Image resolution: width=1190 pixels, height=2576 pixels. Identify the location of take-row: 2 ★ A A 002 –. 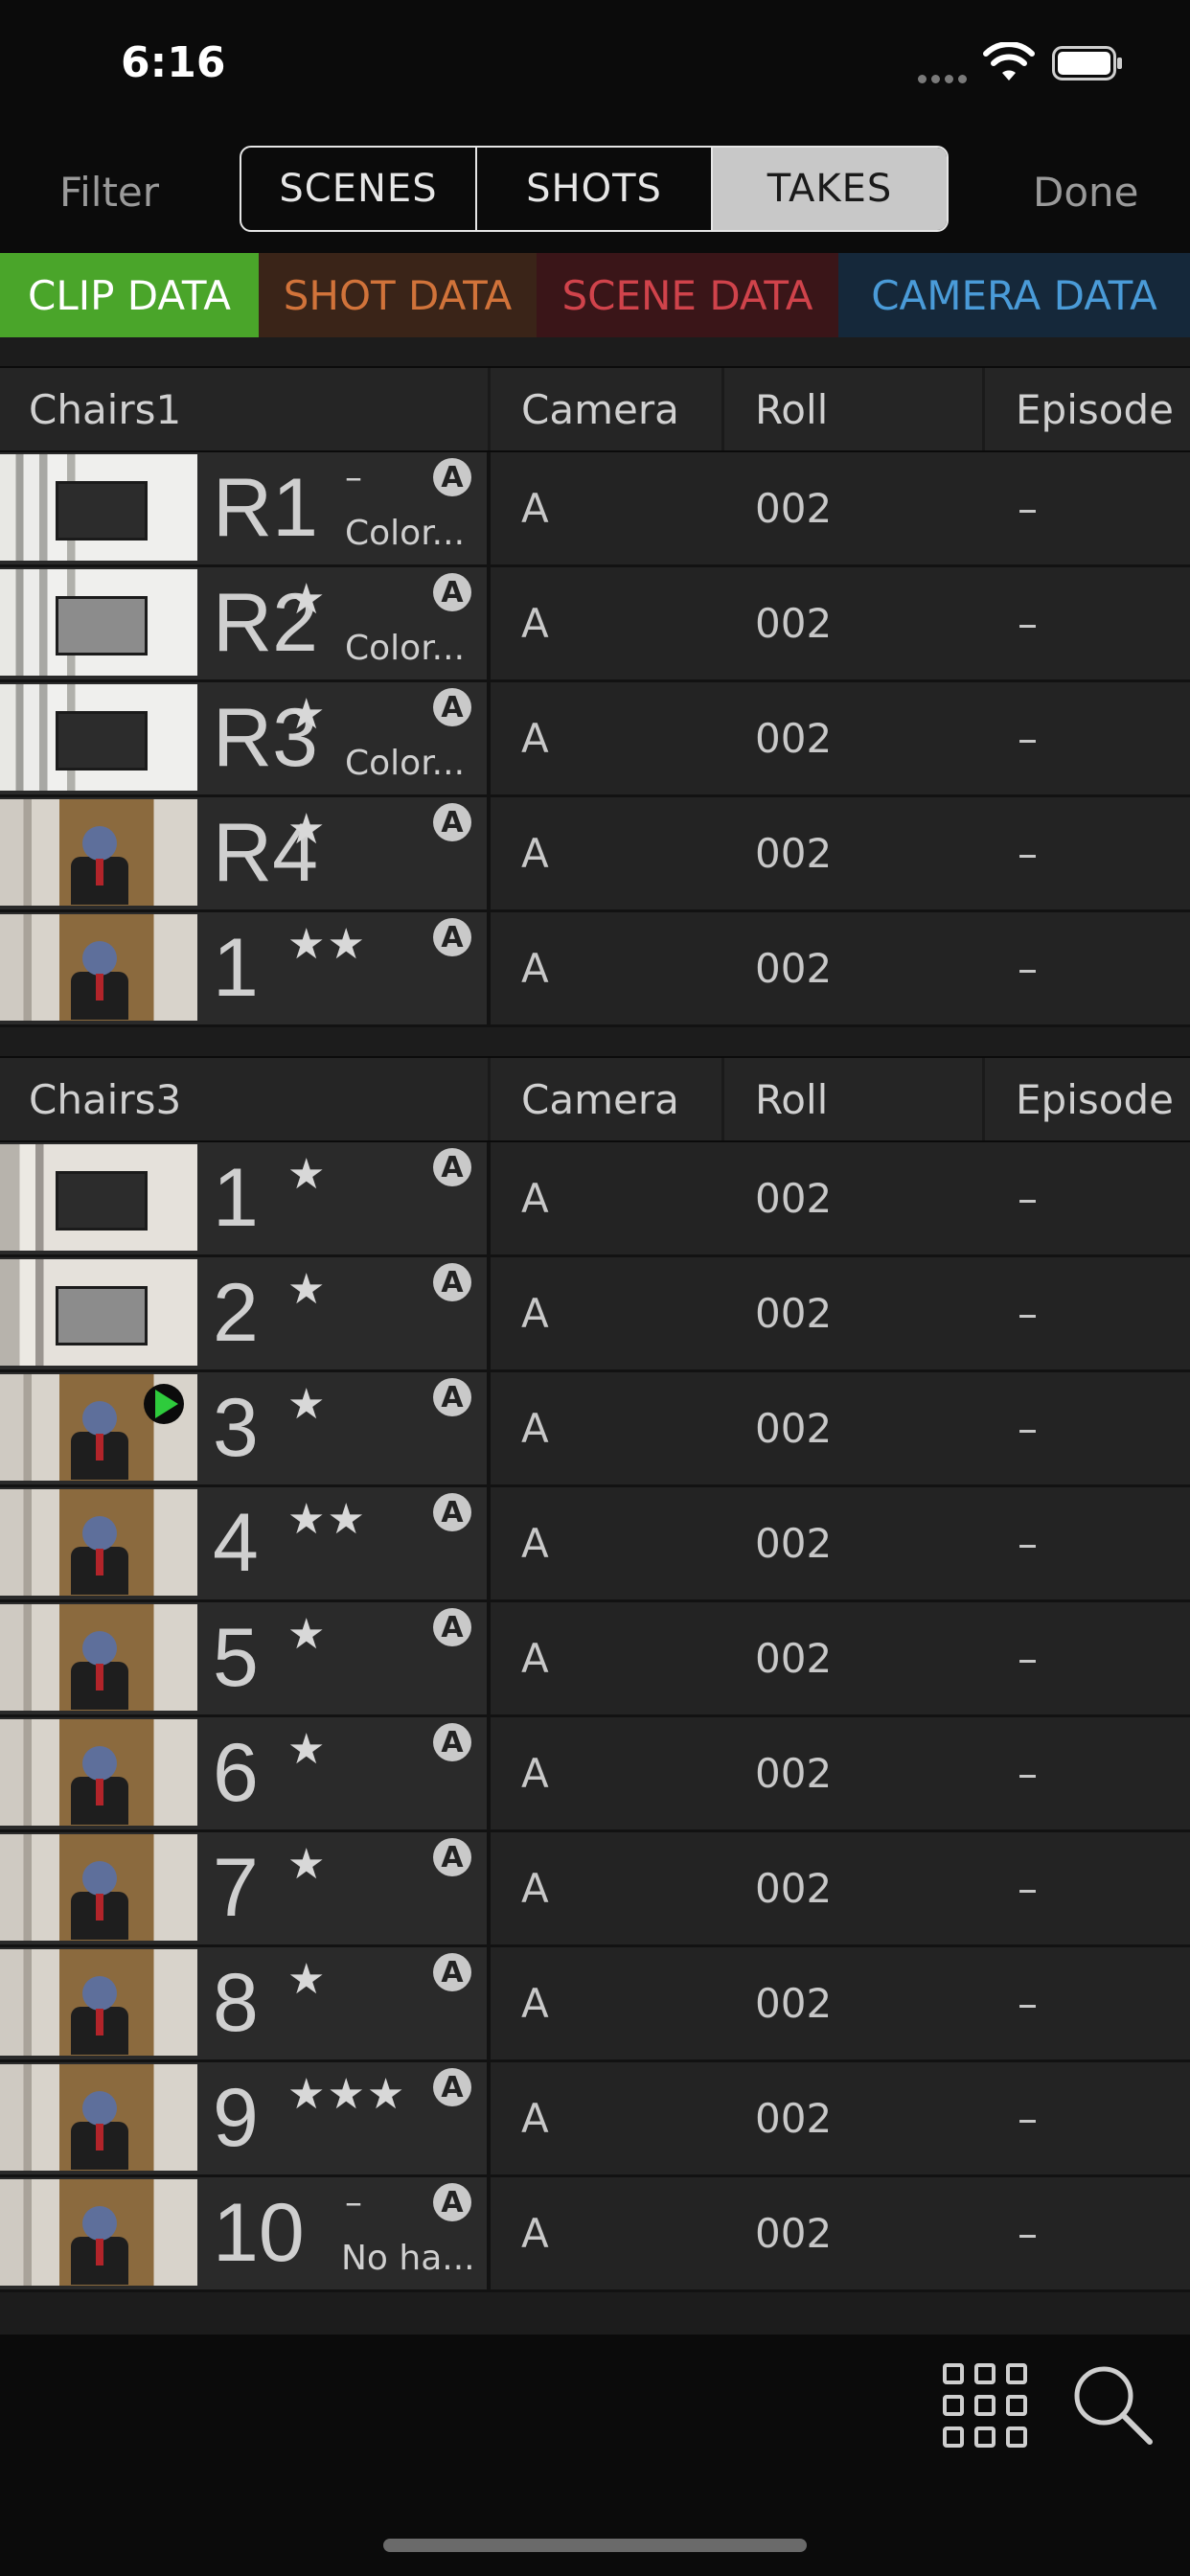
(595, 1314).